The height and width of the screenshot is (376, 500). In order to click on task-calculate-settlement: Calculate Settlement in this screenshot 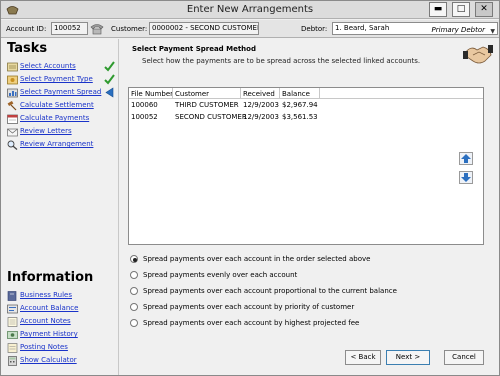, I will do `click(61, 106)`.